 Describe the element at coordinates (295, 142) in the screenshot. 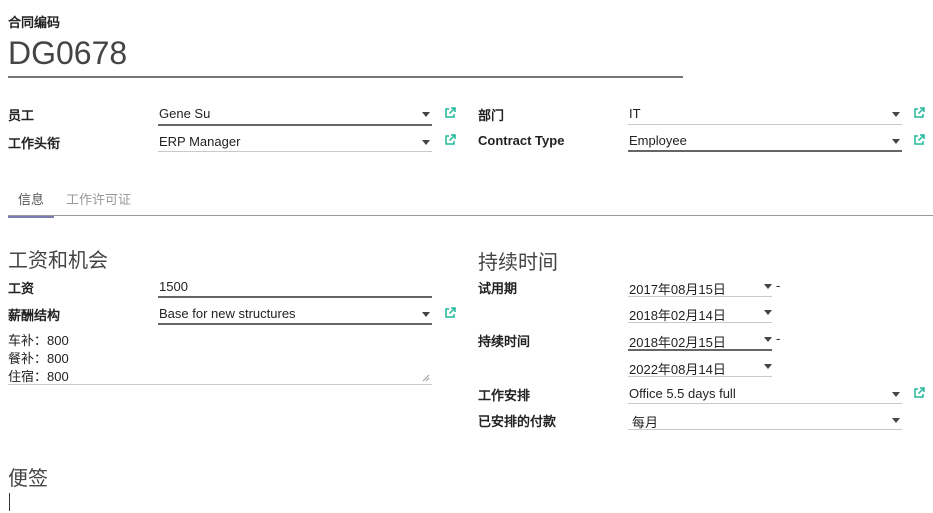

I see `job-title-select: ERP Manager` at that location.